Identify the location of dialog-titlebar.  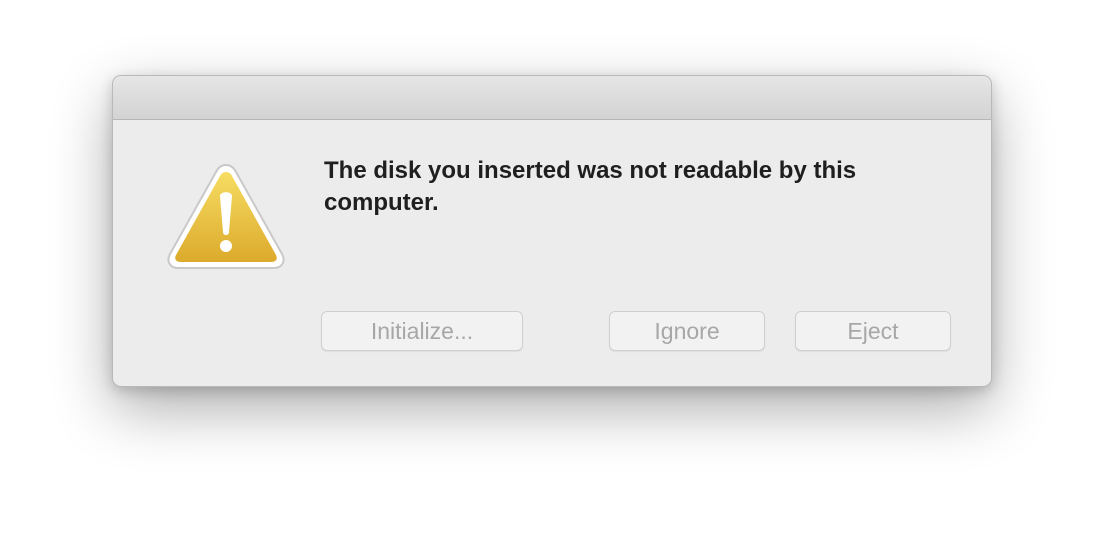
(552, 98).